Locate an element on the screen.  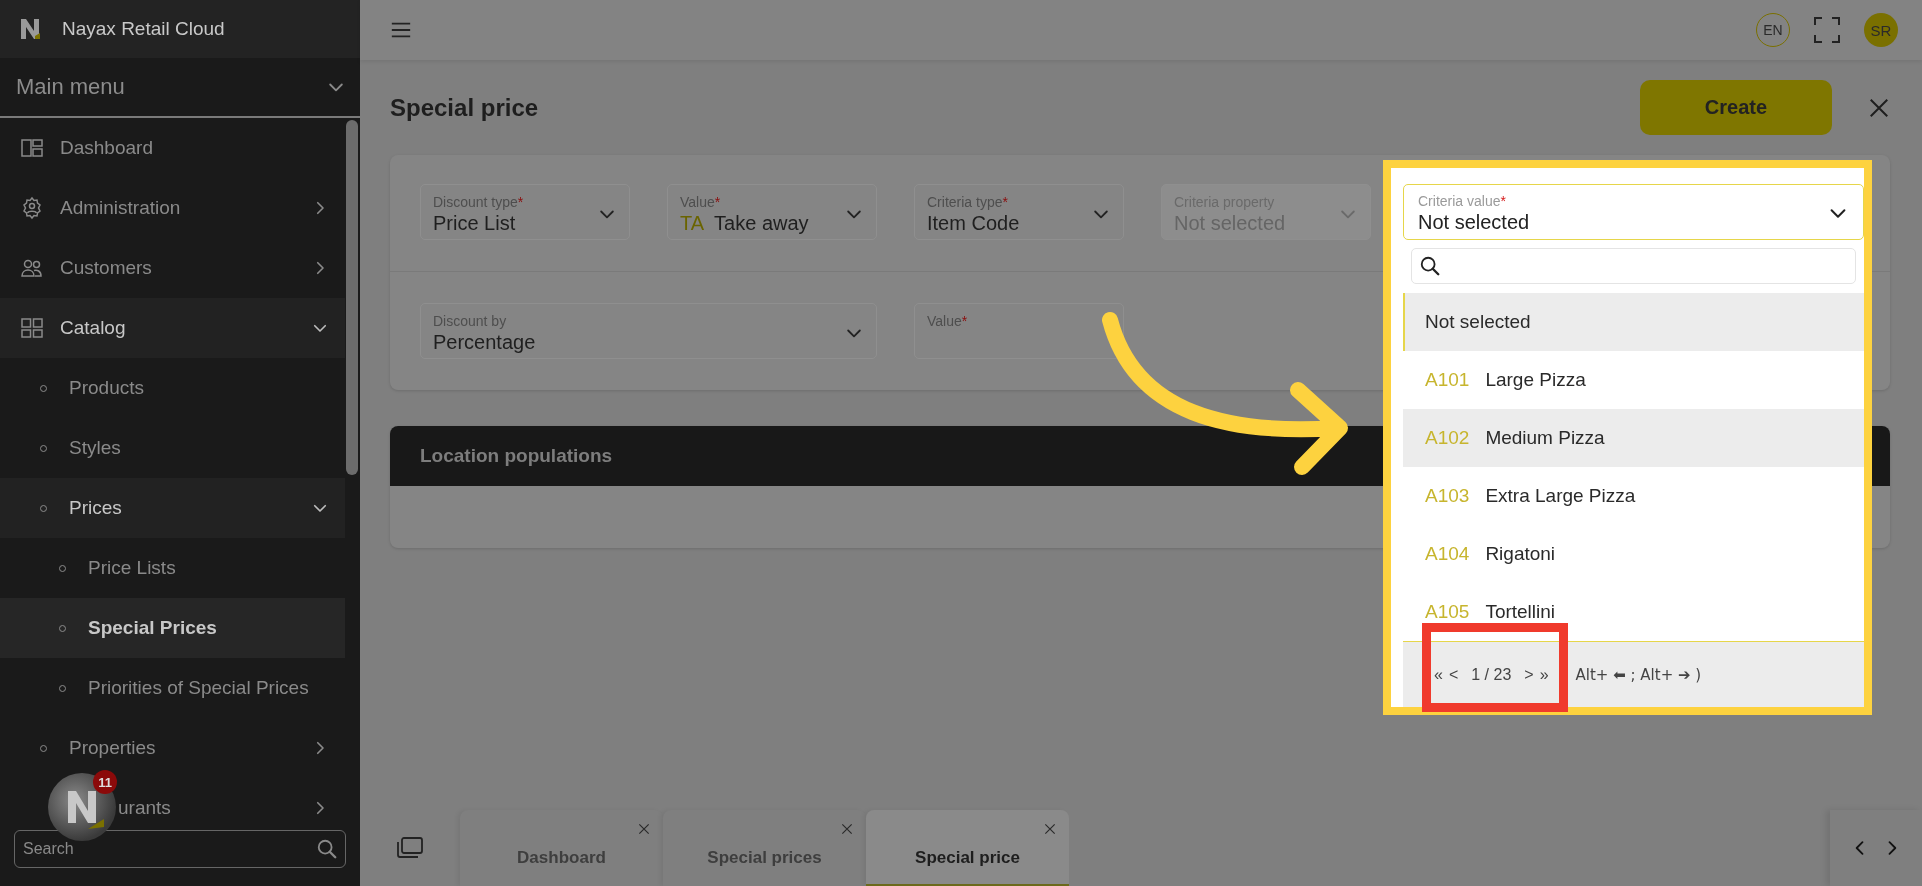
dropdown-option: Not selected is located at coordinates (1633, 322).